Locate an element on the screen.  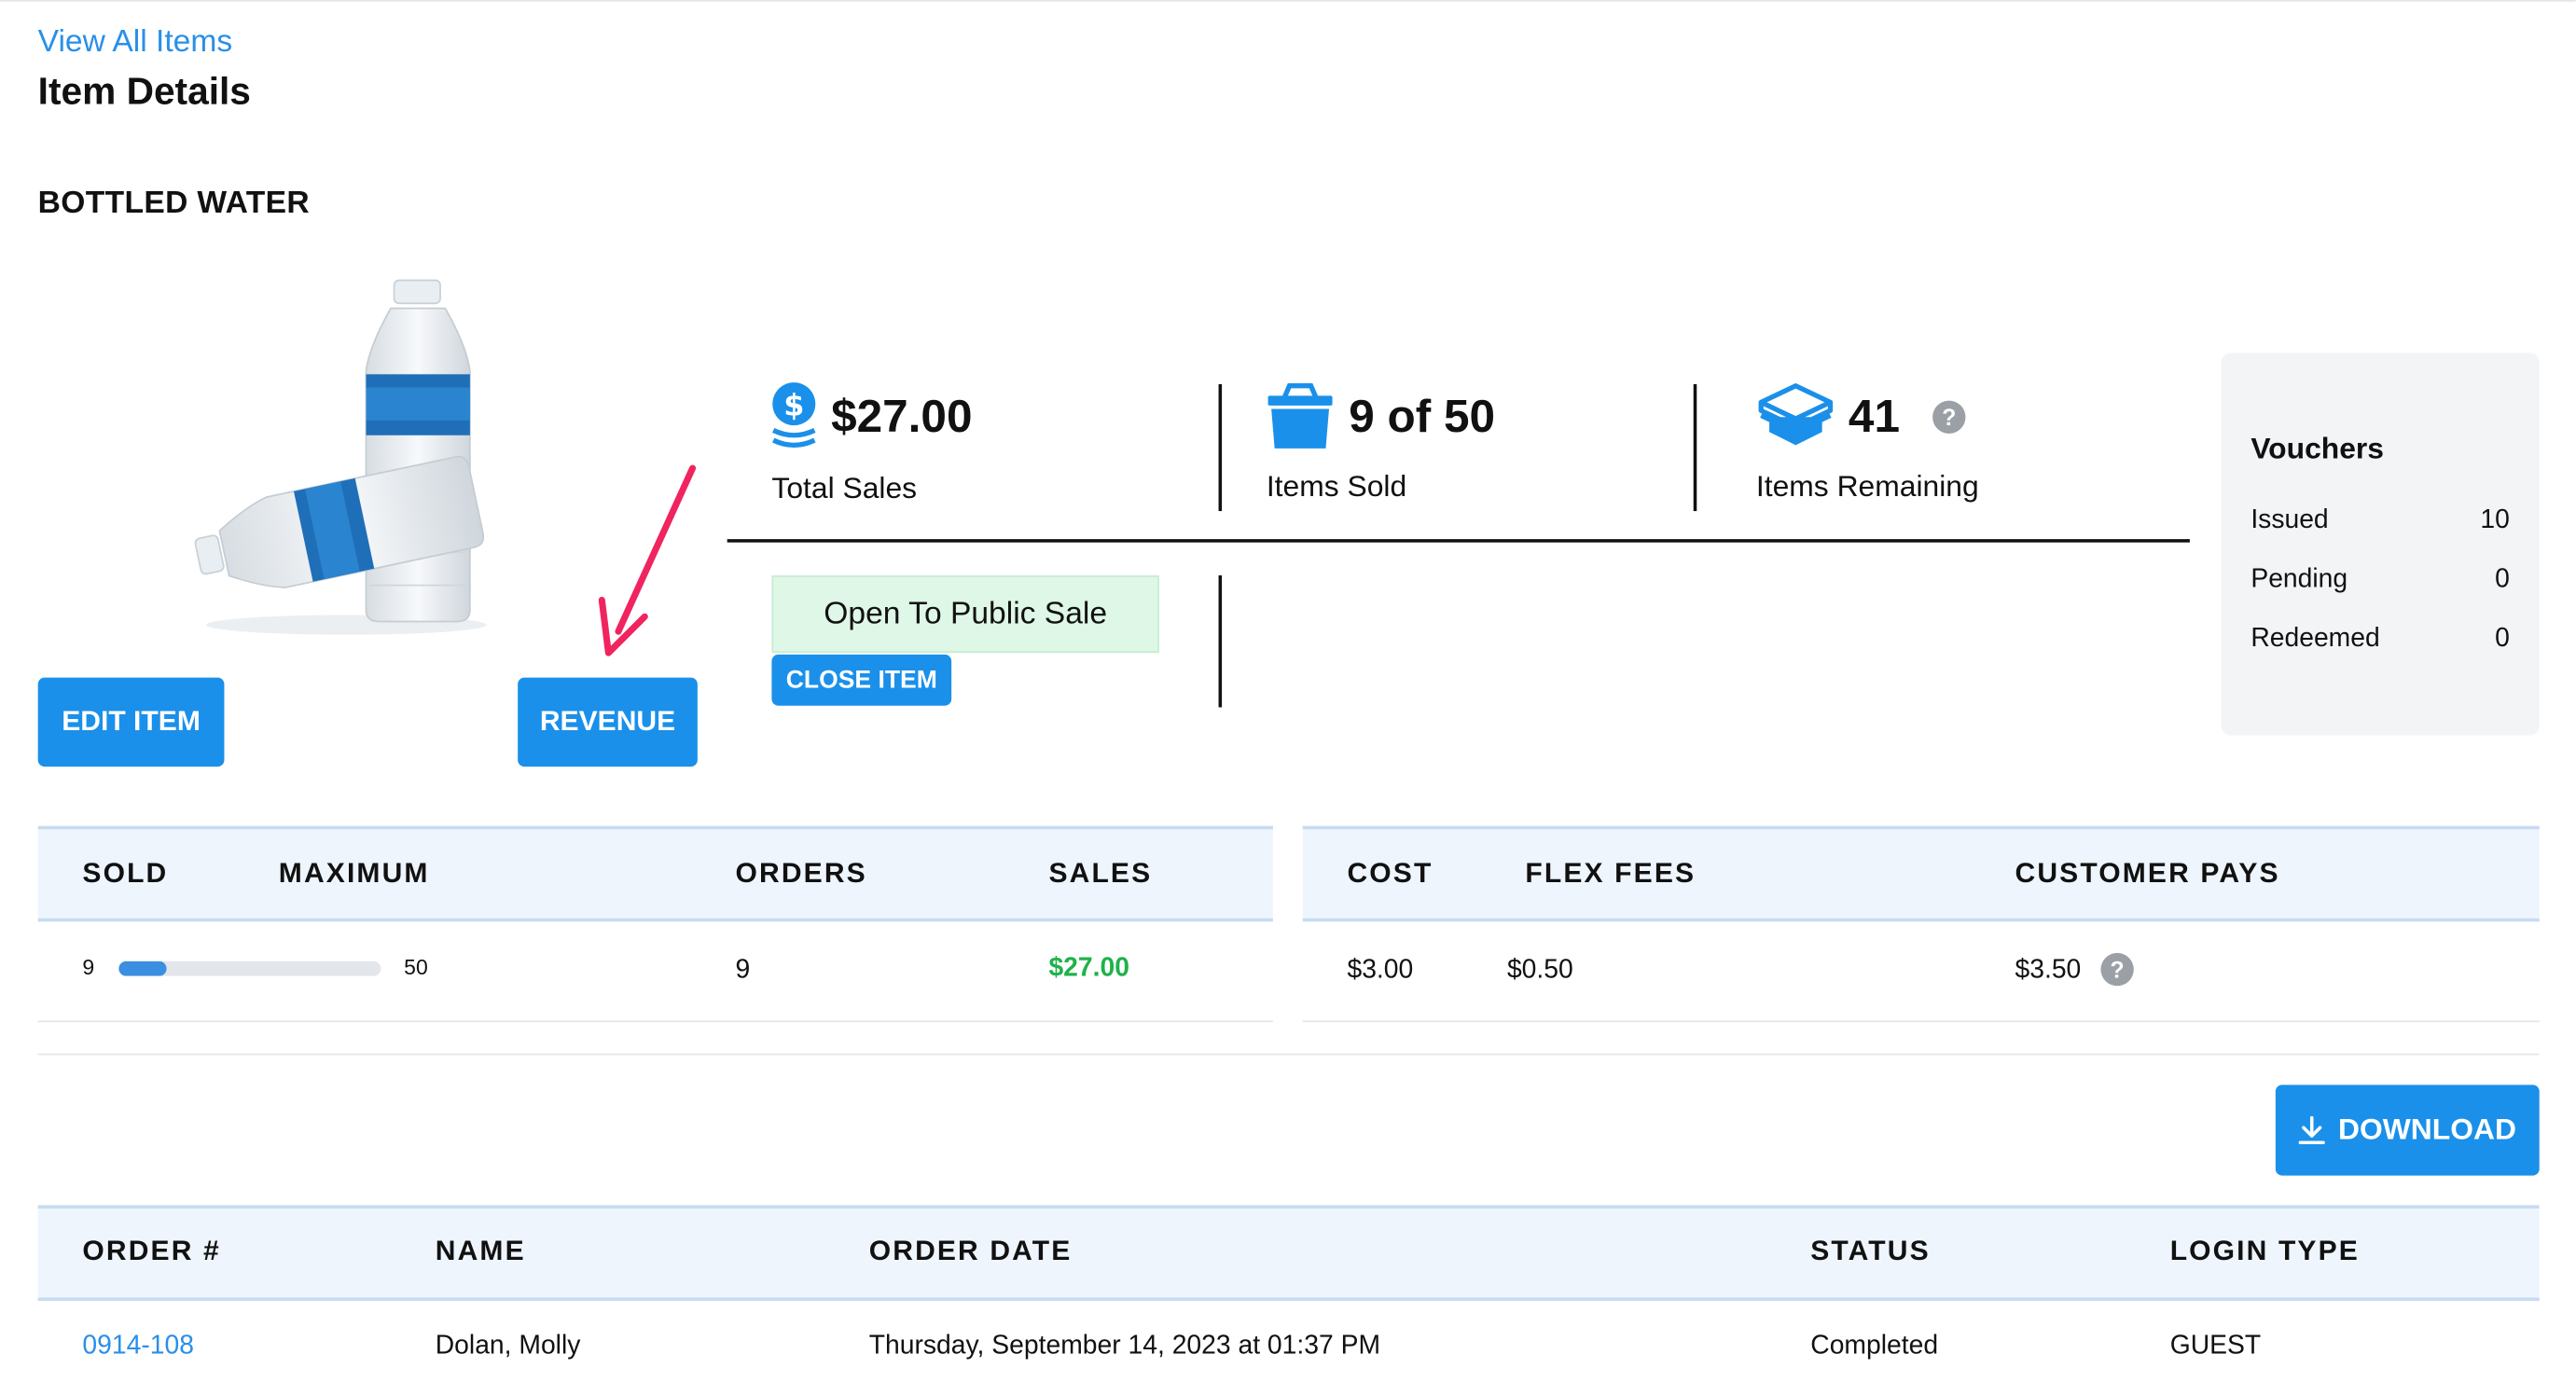
top-divider is located at coordinates (1288, 1).